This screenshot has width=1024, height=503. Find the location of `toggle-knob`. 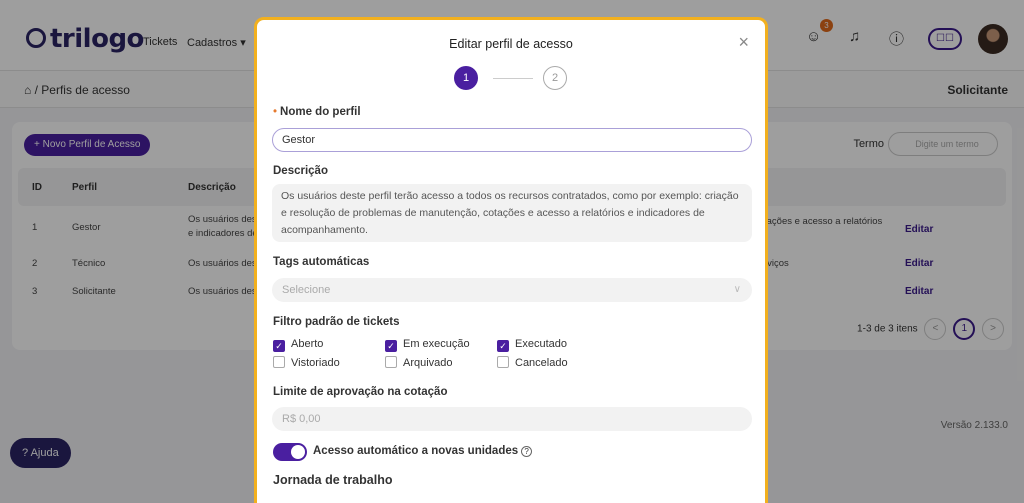

toggle-knob is located at coordinates (298, 452).